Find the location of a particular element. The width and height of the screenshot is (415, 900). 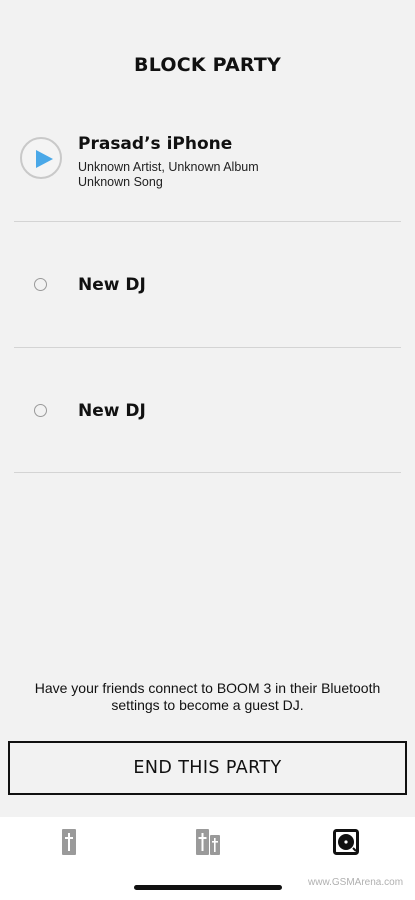

tab-block-party is located at coordinates (346, 842).